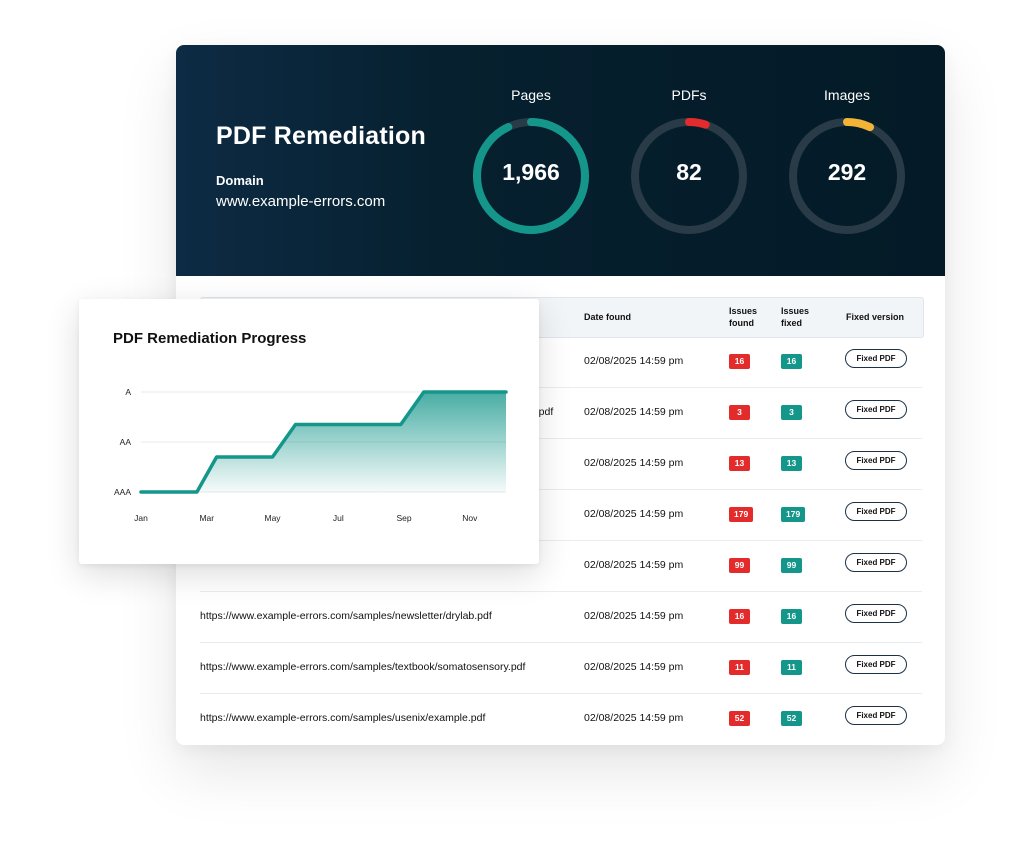 The width and height of the screenshot is (1024, 860). I want to click on y-tick-label: AA, so click(126, 442).